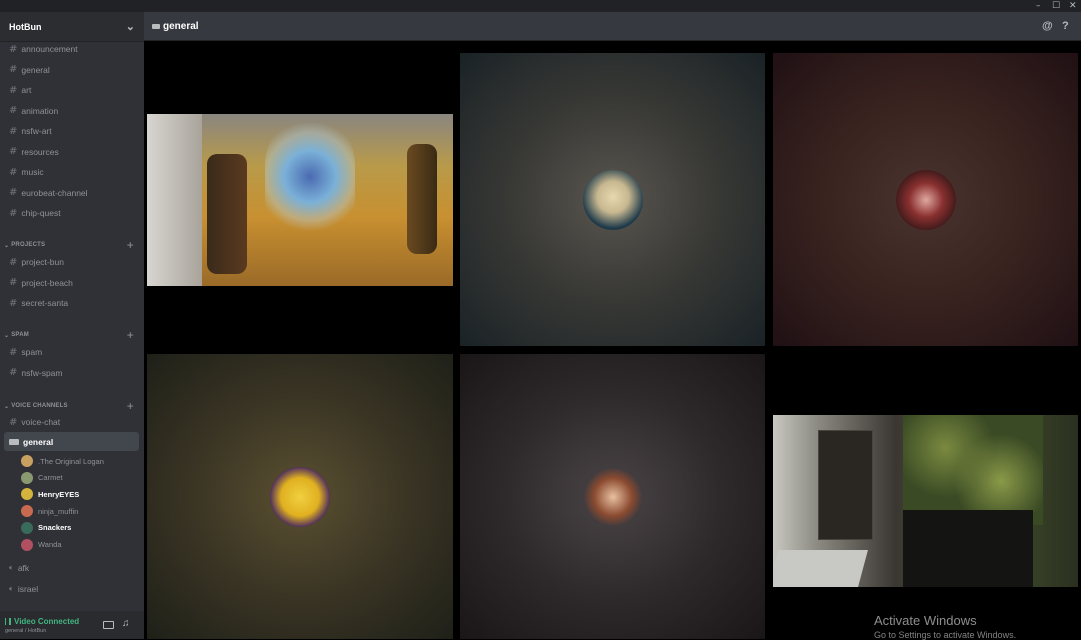 This screenshot has height=640, width=1081. I want to click on channel-project-bun: # project-bun, so click(72, 262).